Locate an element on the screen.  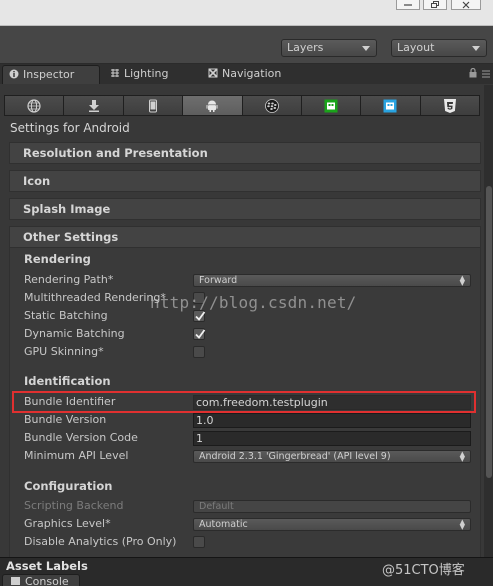
minimize-icon is located at coordinates (408, 5).